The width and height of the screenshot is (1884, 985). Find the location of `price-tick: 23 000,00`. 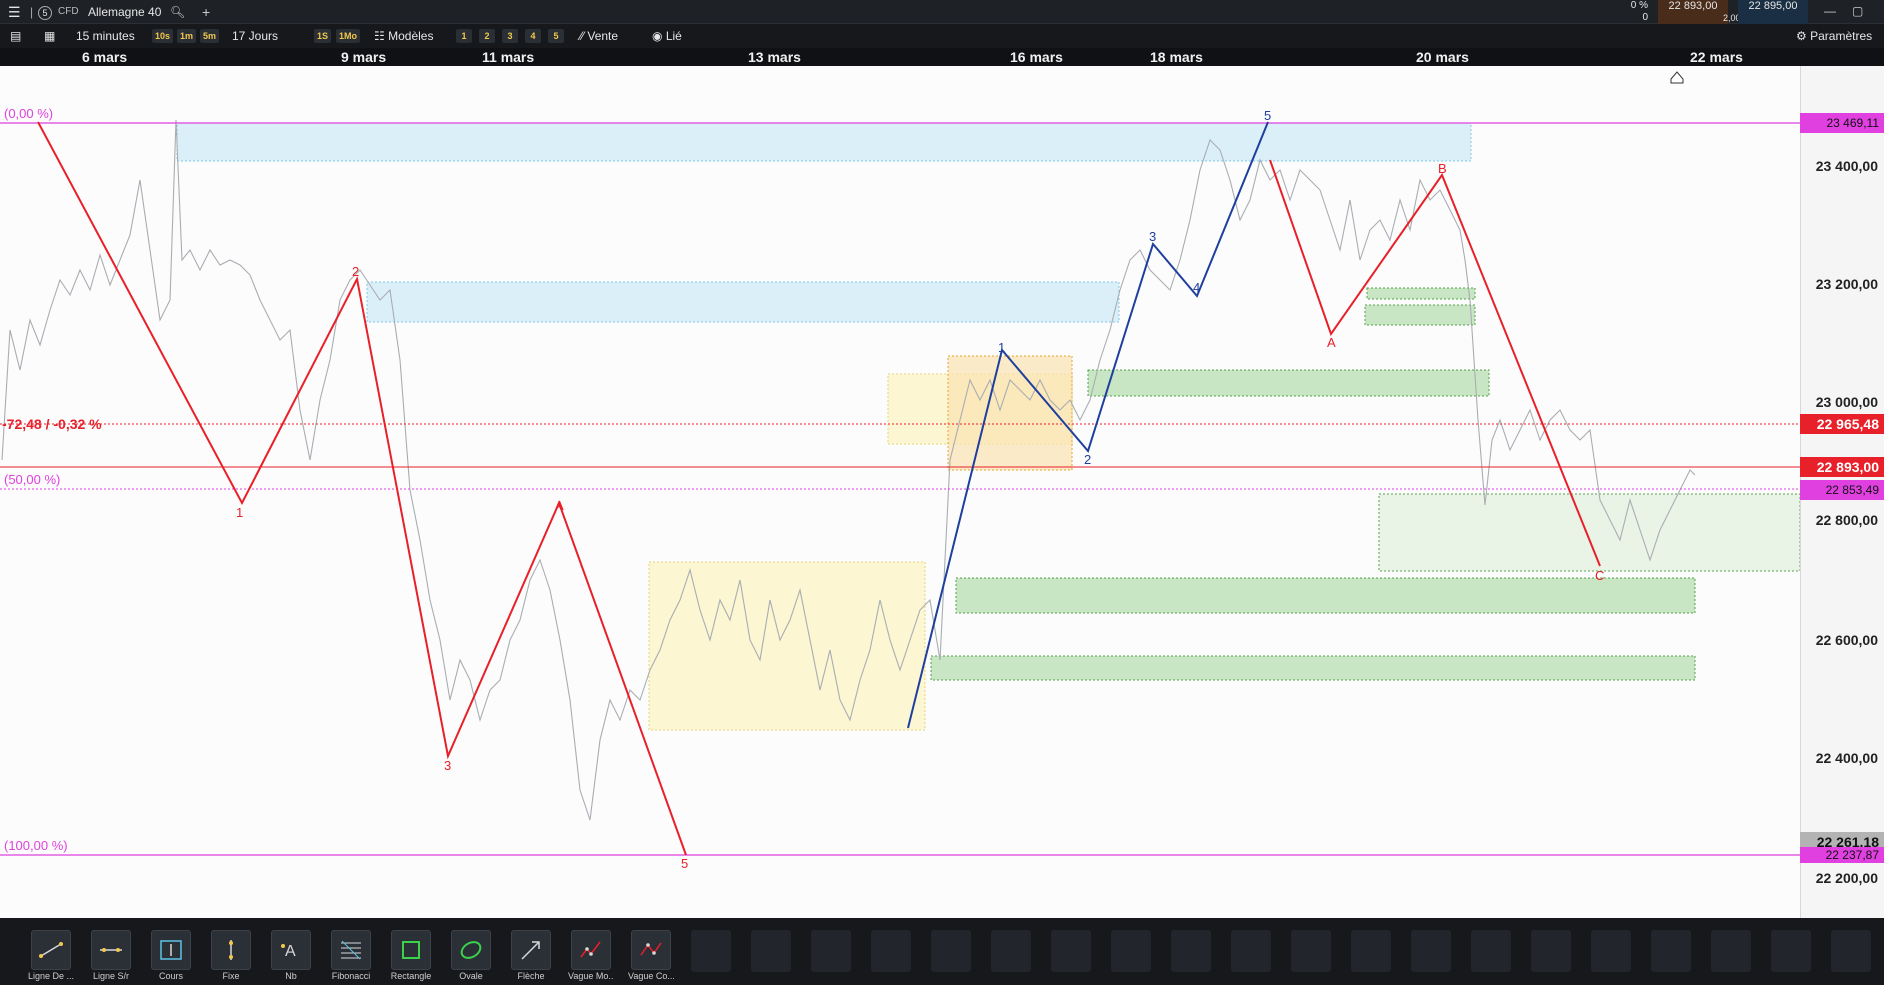

price-tick: 23 000,00 is located at coordinates (1846, 402).